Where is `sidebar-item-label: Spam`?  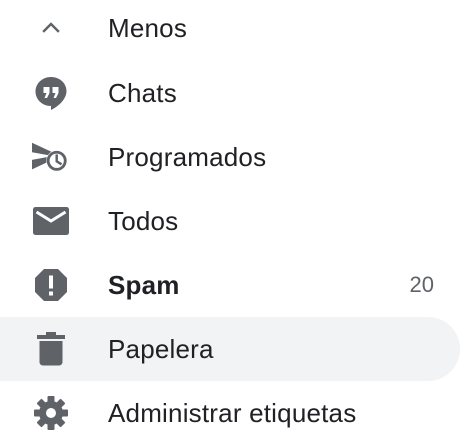
sidebar-item-label: Spam is located at coordinates (144, 285).